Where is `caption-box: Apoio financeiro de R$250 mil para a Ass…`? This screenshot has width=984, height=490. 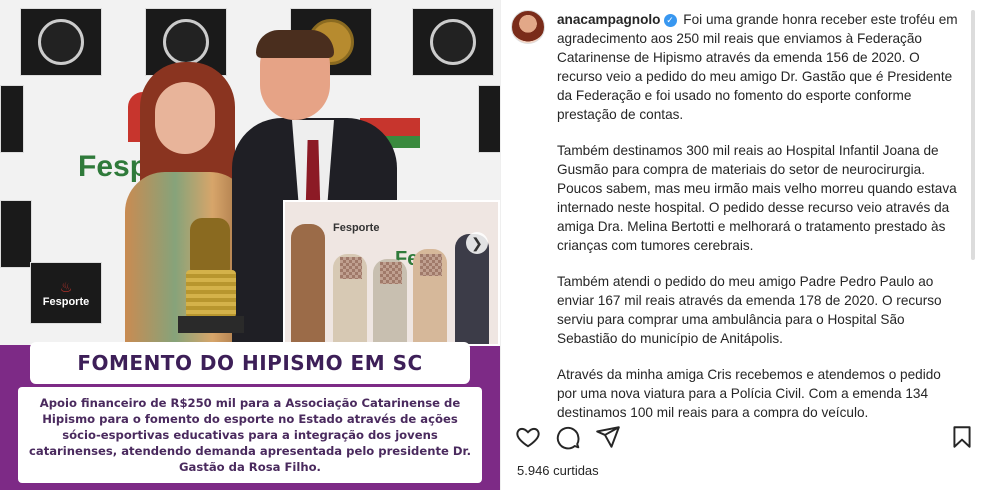 caption-box: Apoio financeiro de R$250 mil para a Ass… is located at coordinates (250, 435).